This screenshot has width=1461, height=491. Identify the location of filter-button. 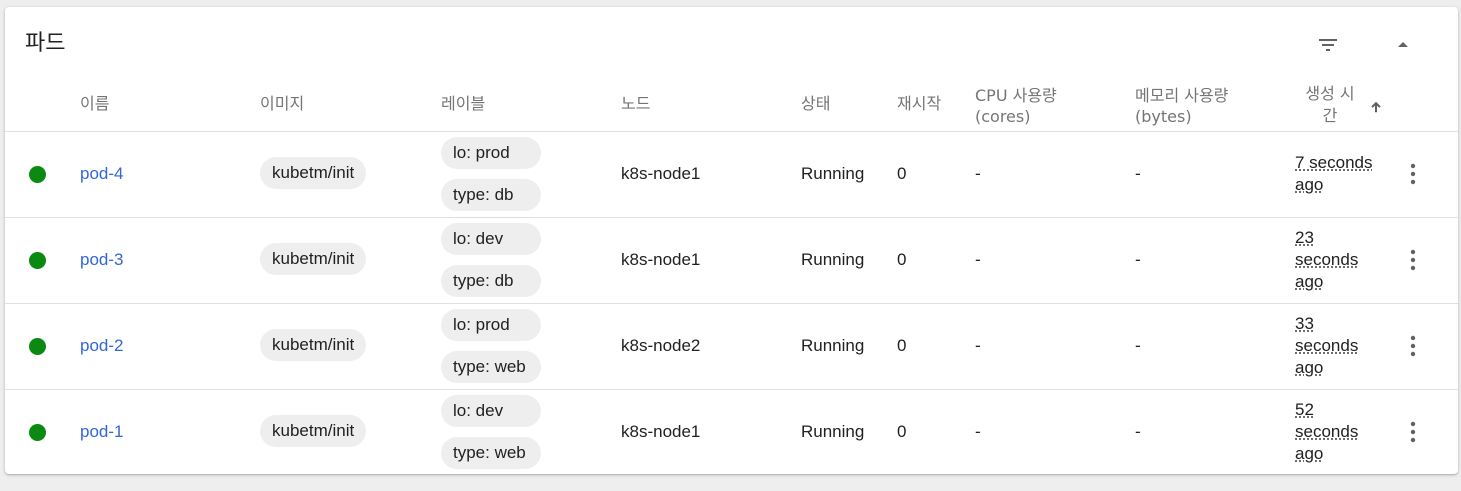
(1328, 45).